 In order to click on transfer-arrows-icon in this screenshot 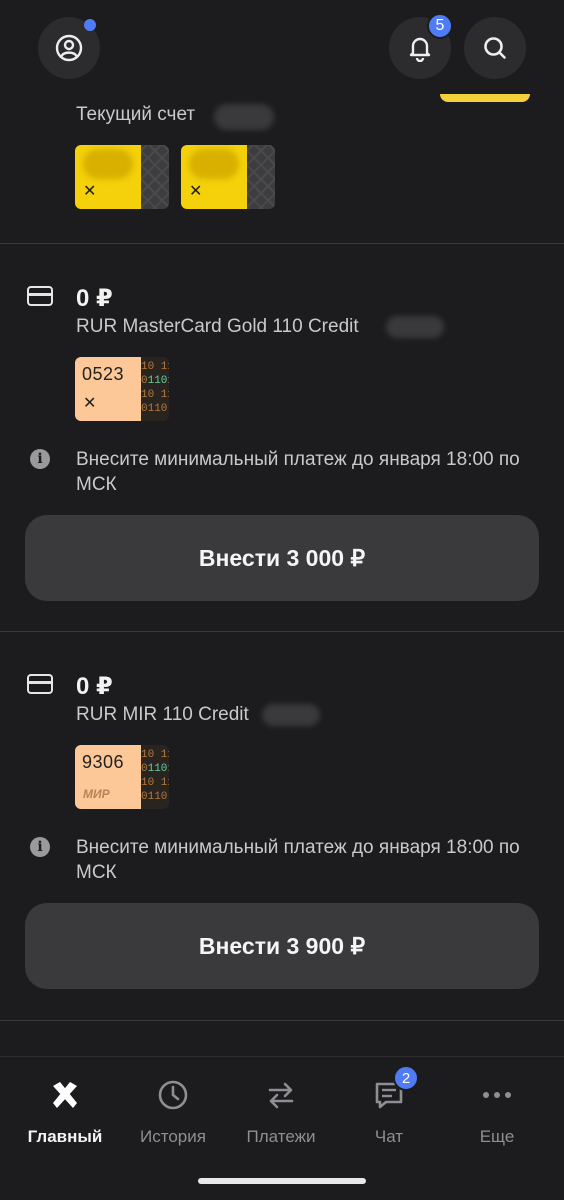, I will do `click(281, 1095)`.